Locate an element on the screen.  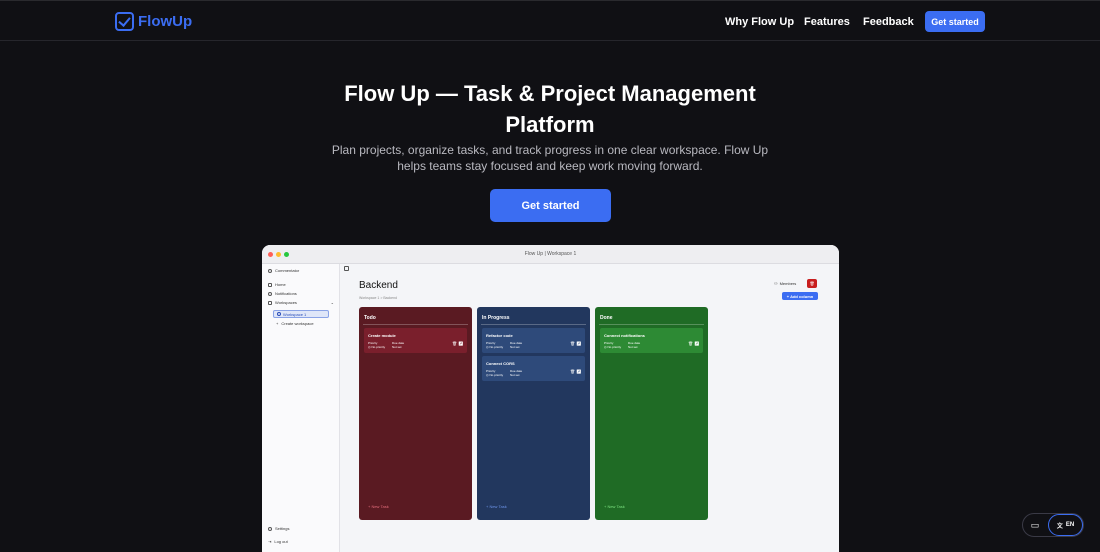
sidebar-item-notifications: Notifications is located at coordinates (282, 293).